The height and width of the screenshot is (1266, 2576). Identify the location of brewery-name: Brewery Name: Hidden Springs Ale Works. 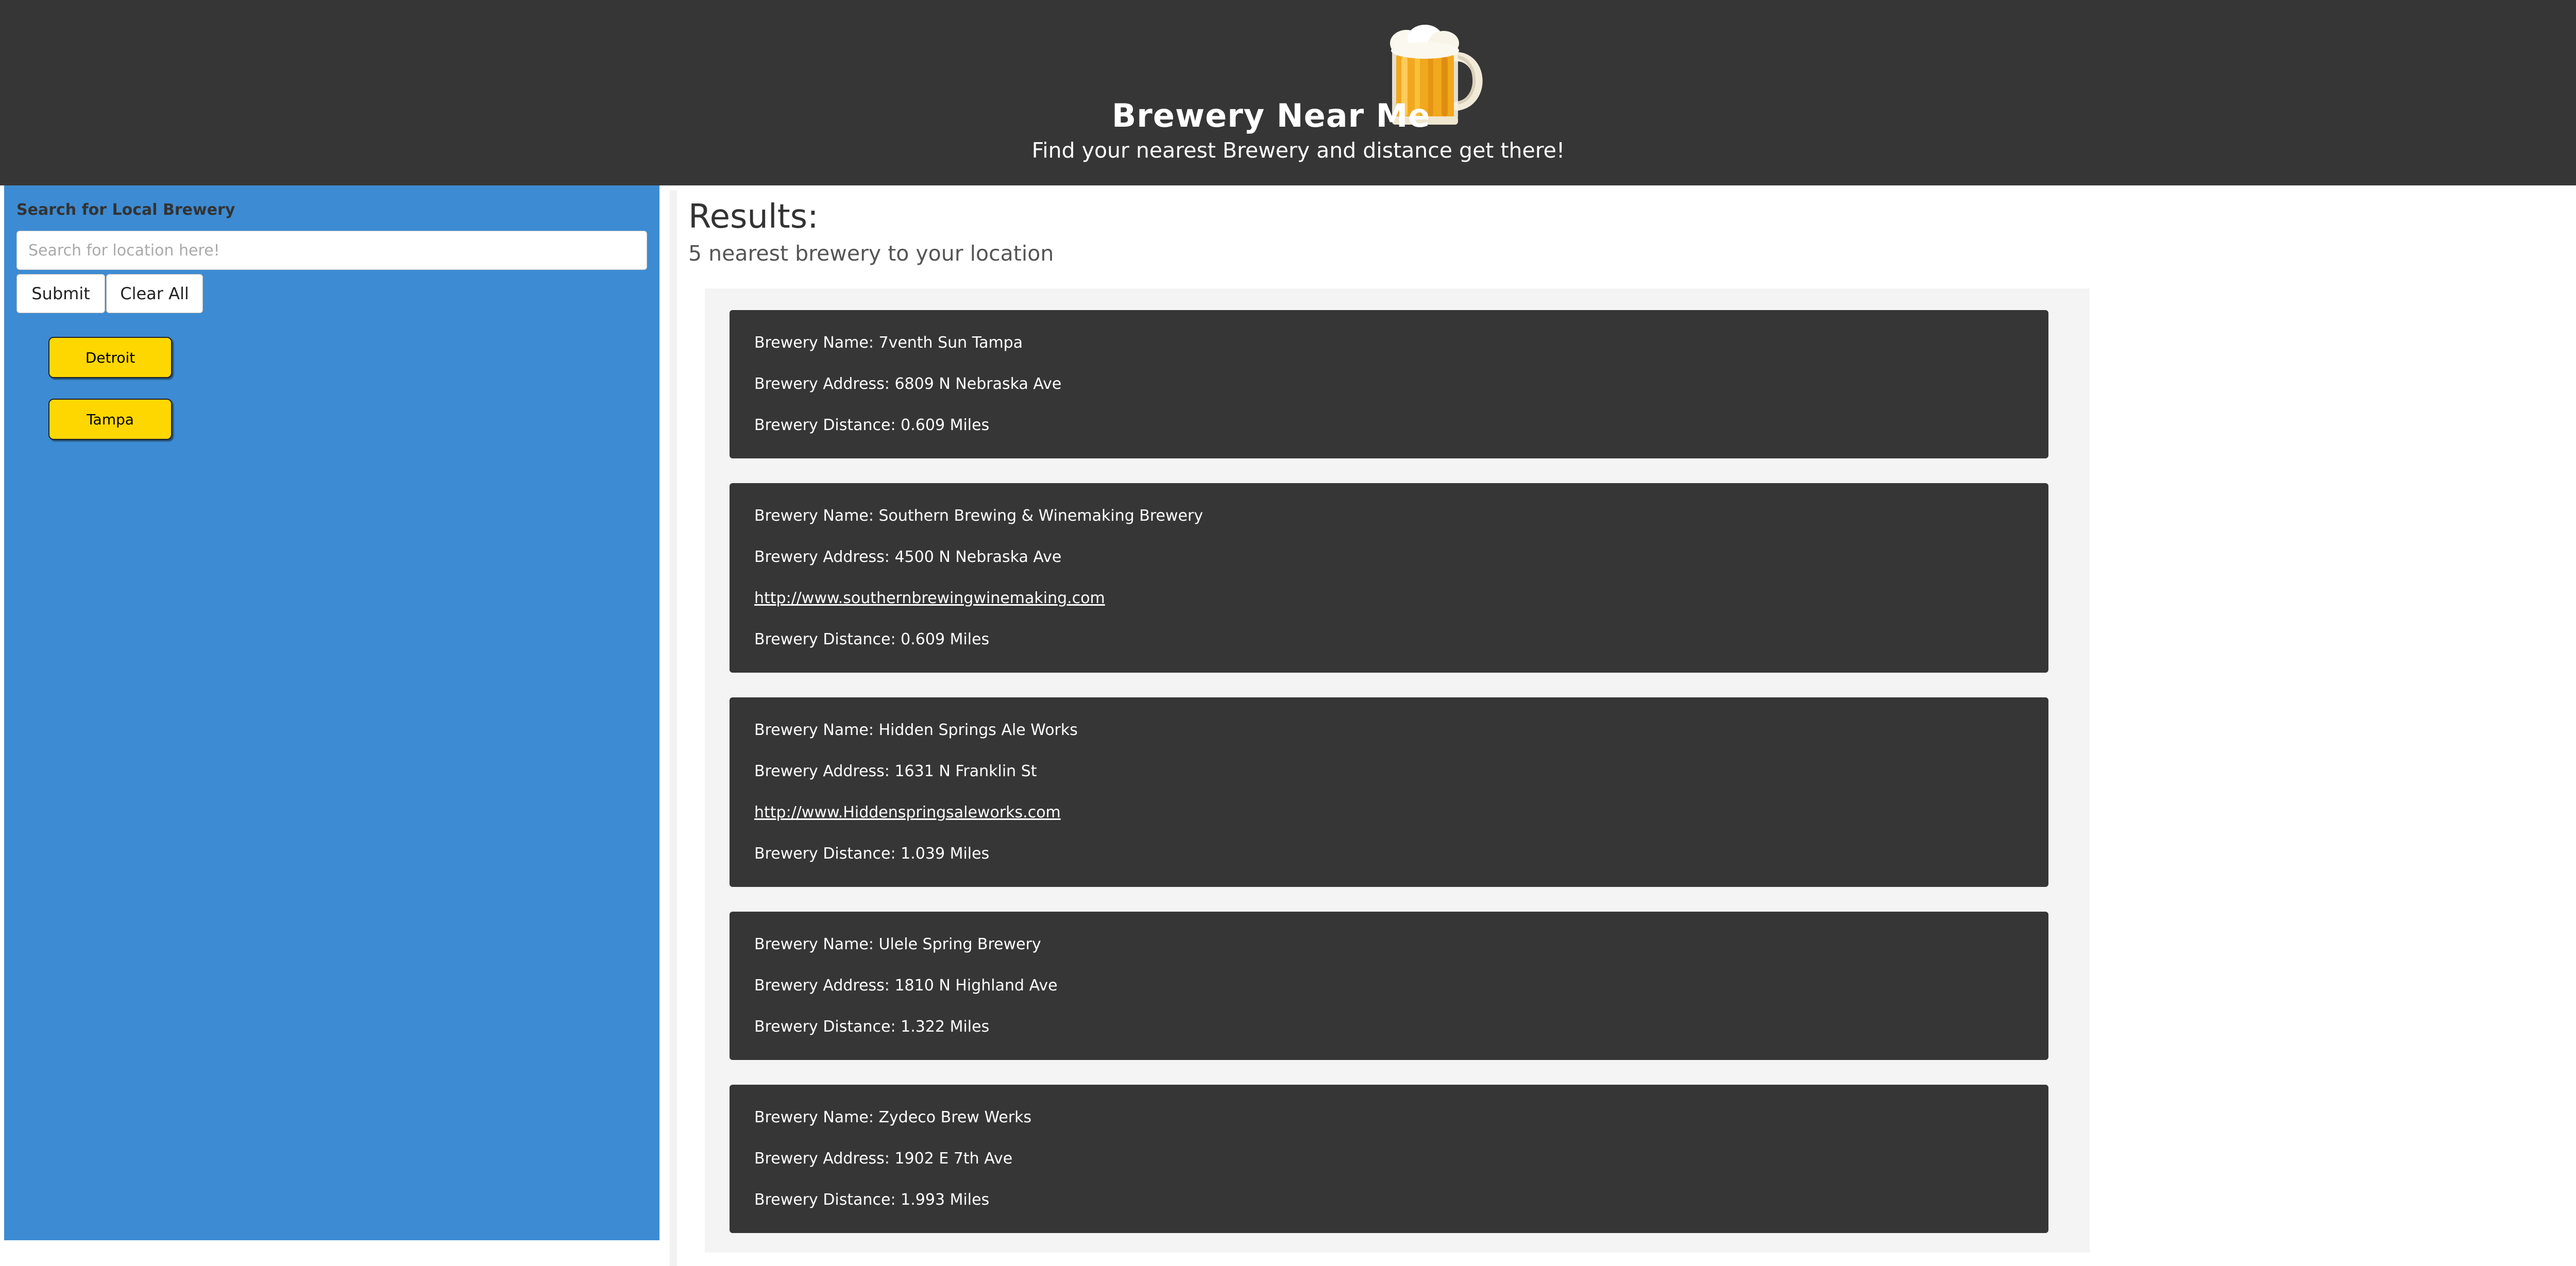
(916, 730).